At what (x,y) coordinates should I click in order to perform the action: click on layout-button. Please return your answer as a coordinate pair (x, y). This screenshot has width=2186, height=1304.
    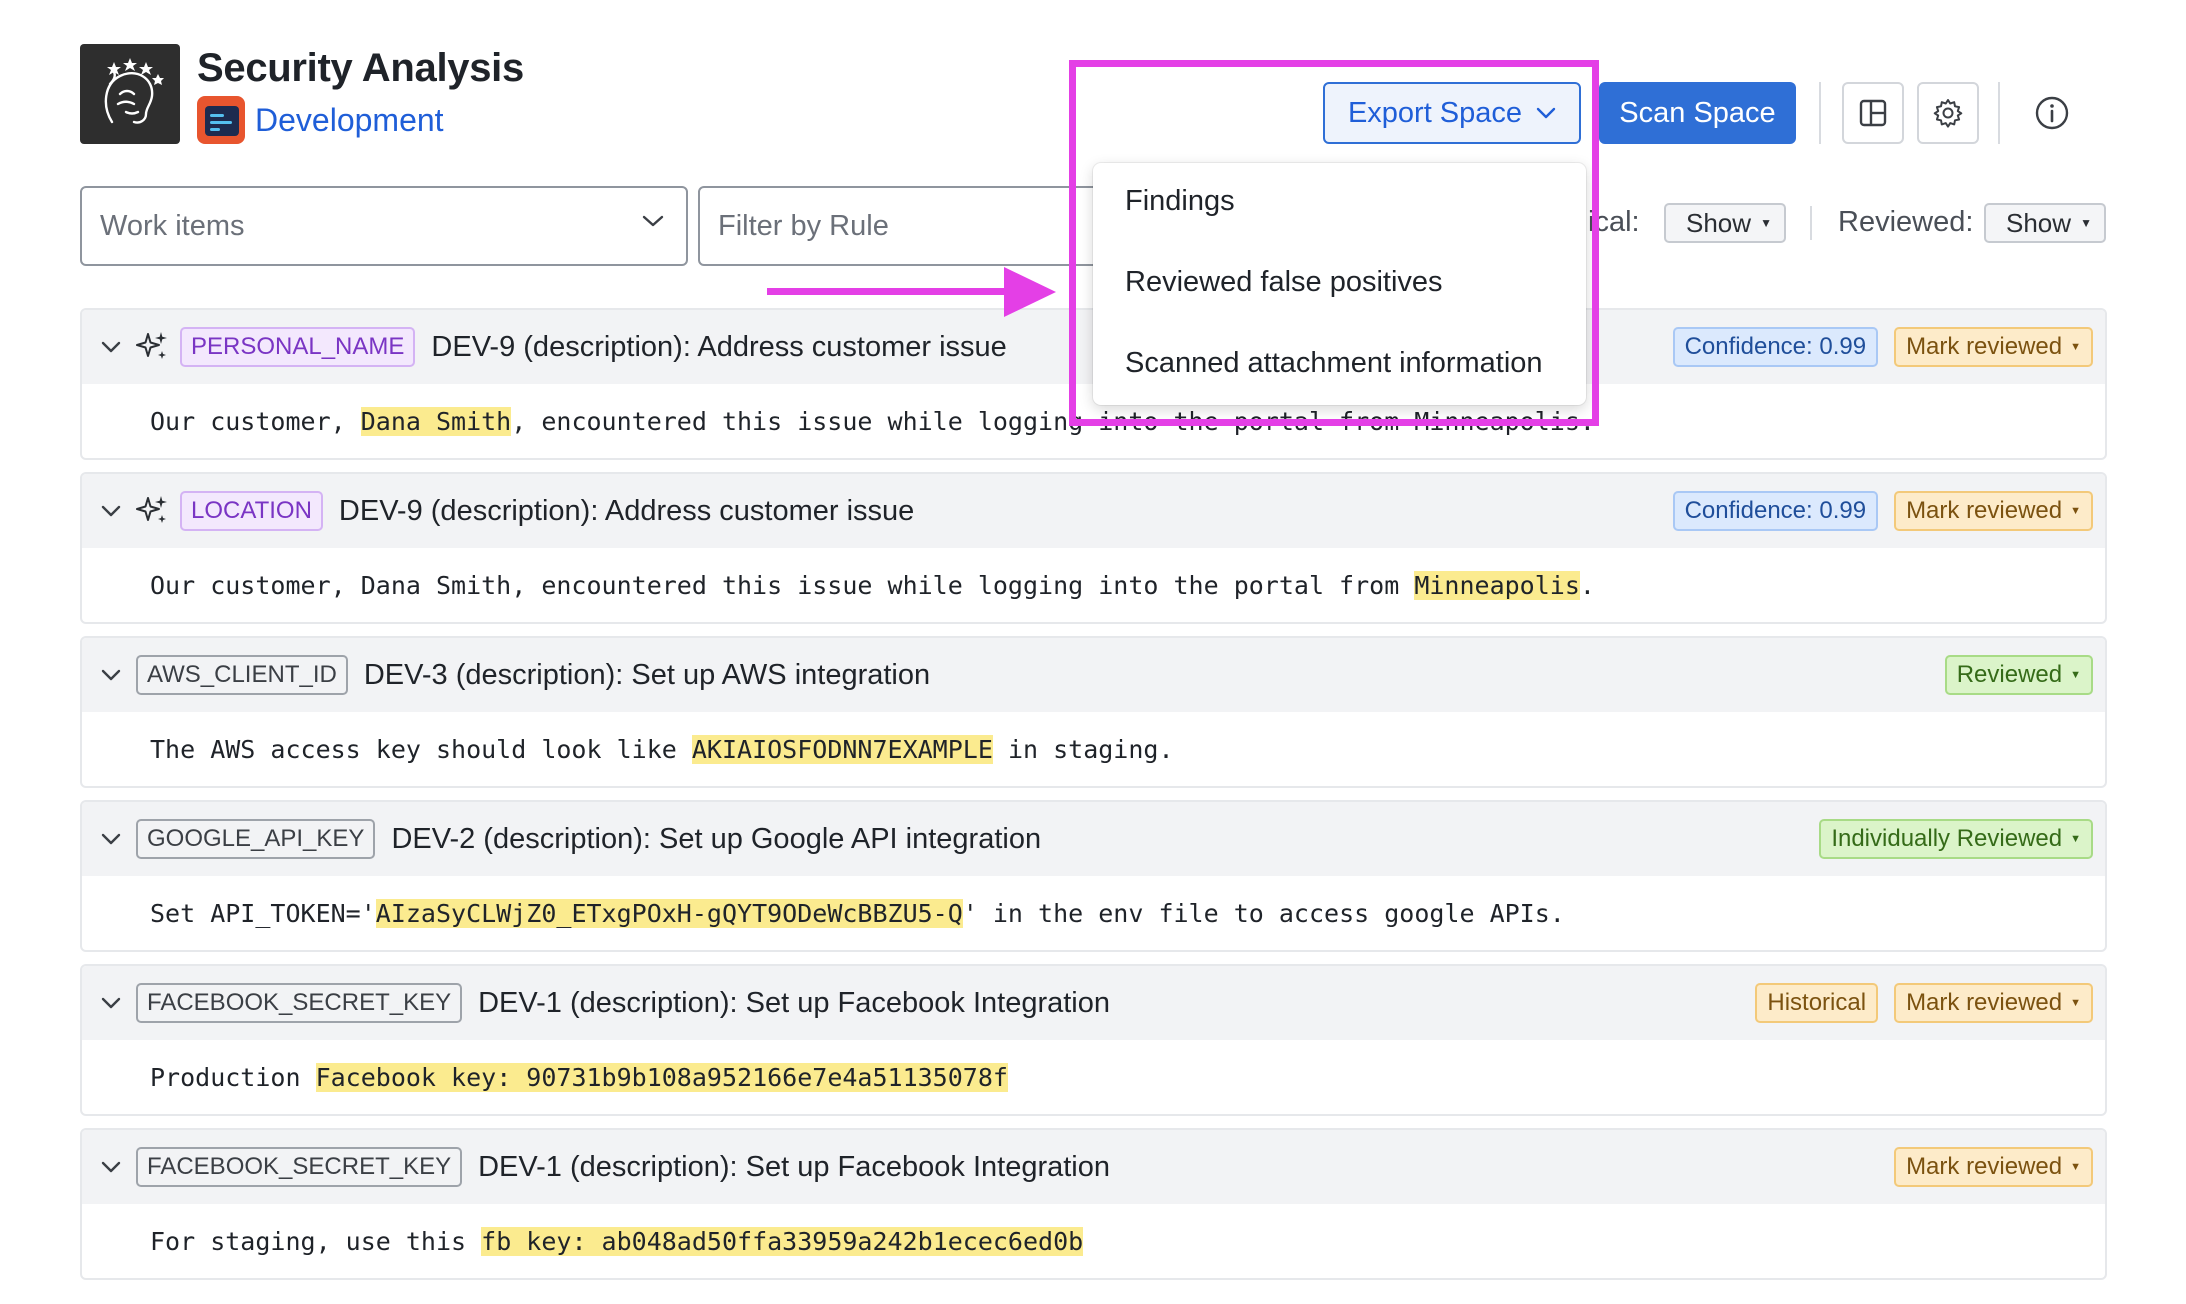
    Looking at the image, I should click on (1873, 113).